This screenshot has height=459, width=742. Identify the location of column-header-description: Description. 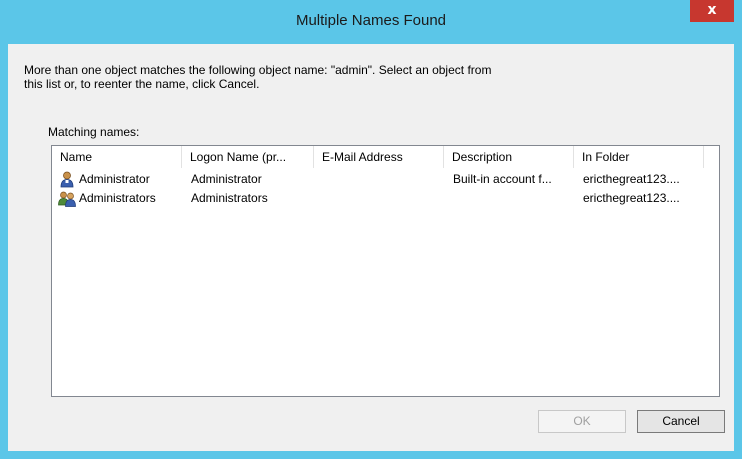
(509, 157).